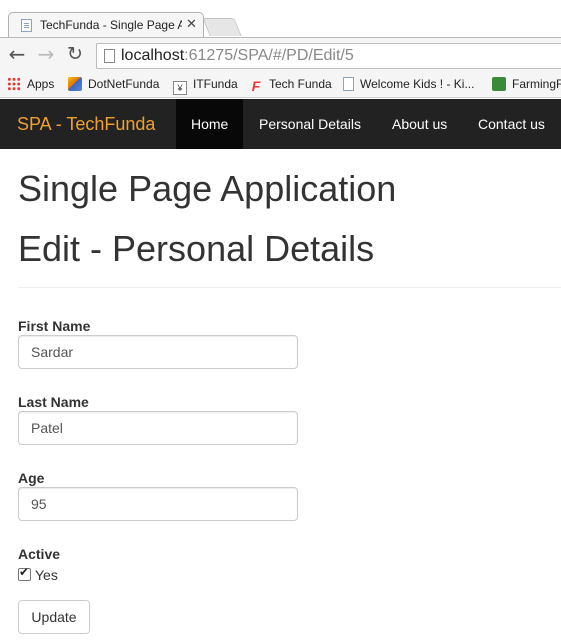  I want to click on itfunda-icon: ¥, so click(180, 88).